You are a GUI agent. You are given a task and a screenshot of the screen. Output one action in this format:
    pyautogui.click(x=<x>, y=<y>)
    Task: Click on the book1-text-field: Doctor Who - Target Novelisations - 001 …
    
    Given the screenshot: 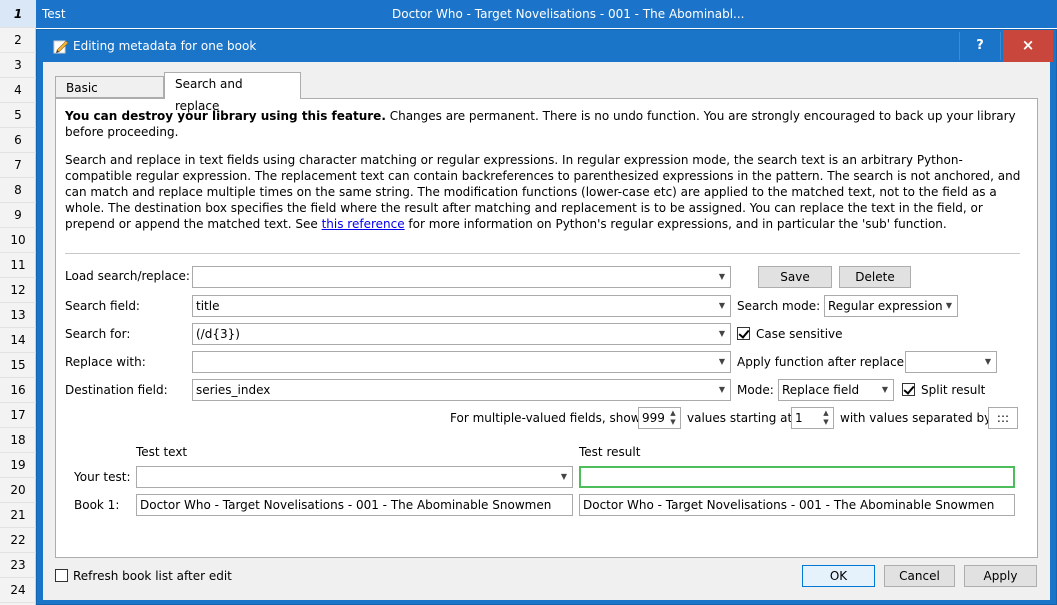 What is the action you would take?
    pyautogui.click(x=354, y=505)
    